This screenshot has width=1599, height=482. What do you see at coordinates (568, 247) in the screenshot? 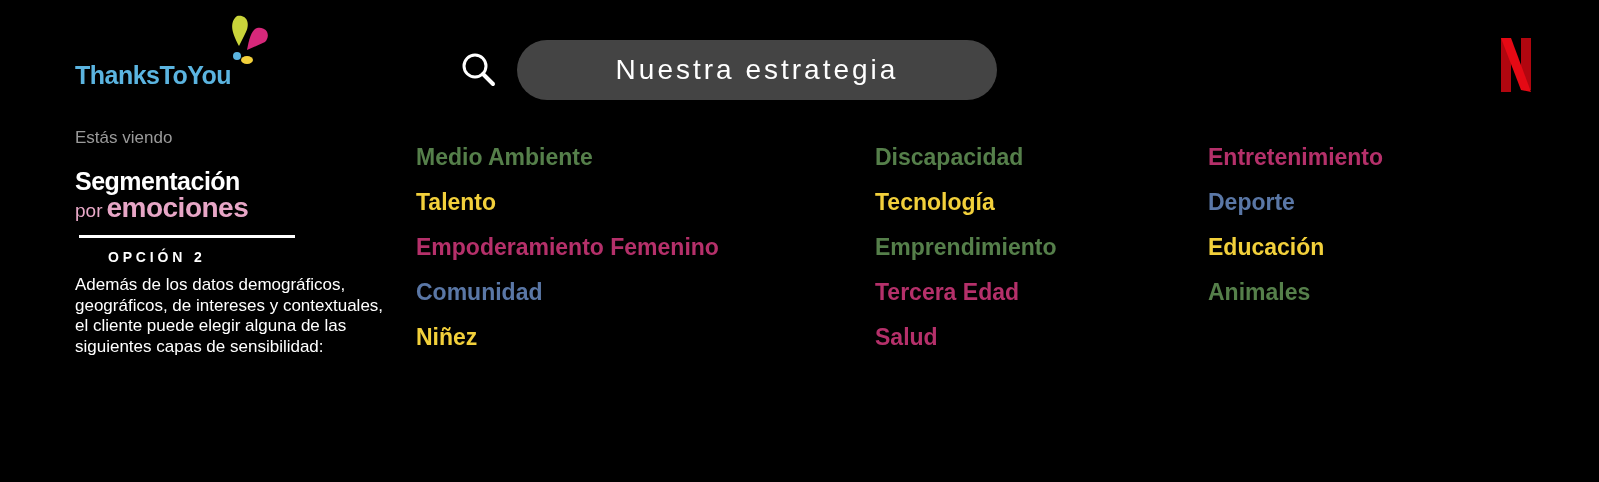
I see `category-label: Empoderamiento Femenino` at bounding box center [568, 247].